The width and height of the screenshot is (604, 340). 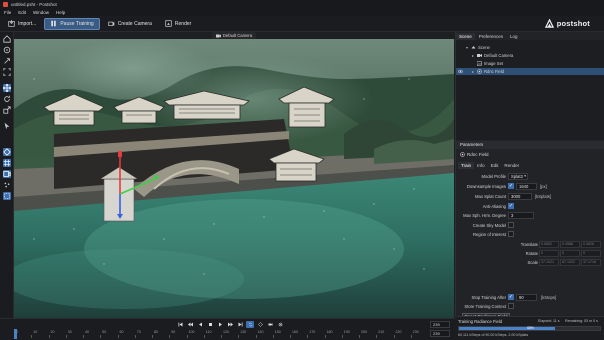 What do you see at coordinates (7, 110) in the screenshot?
I see `scale-tool` at bounding box center [7, 110].